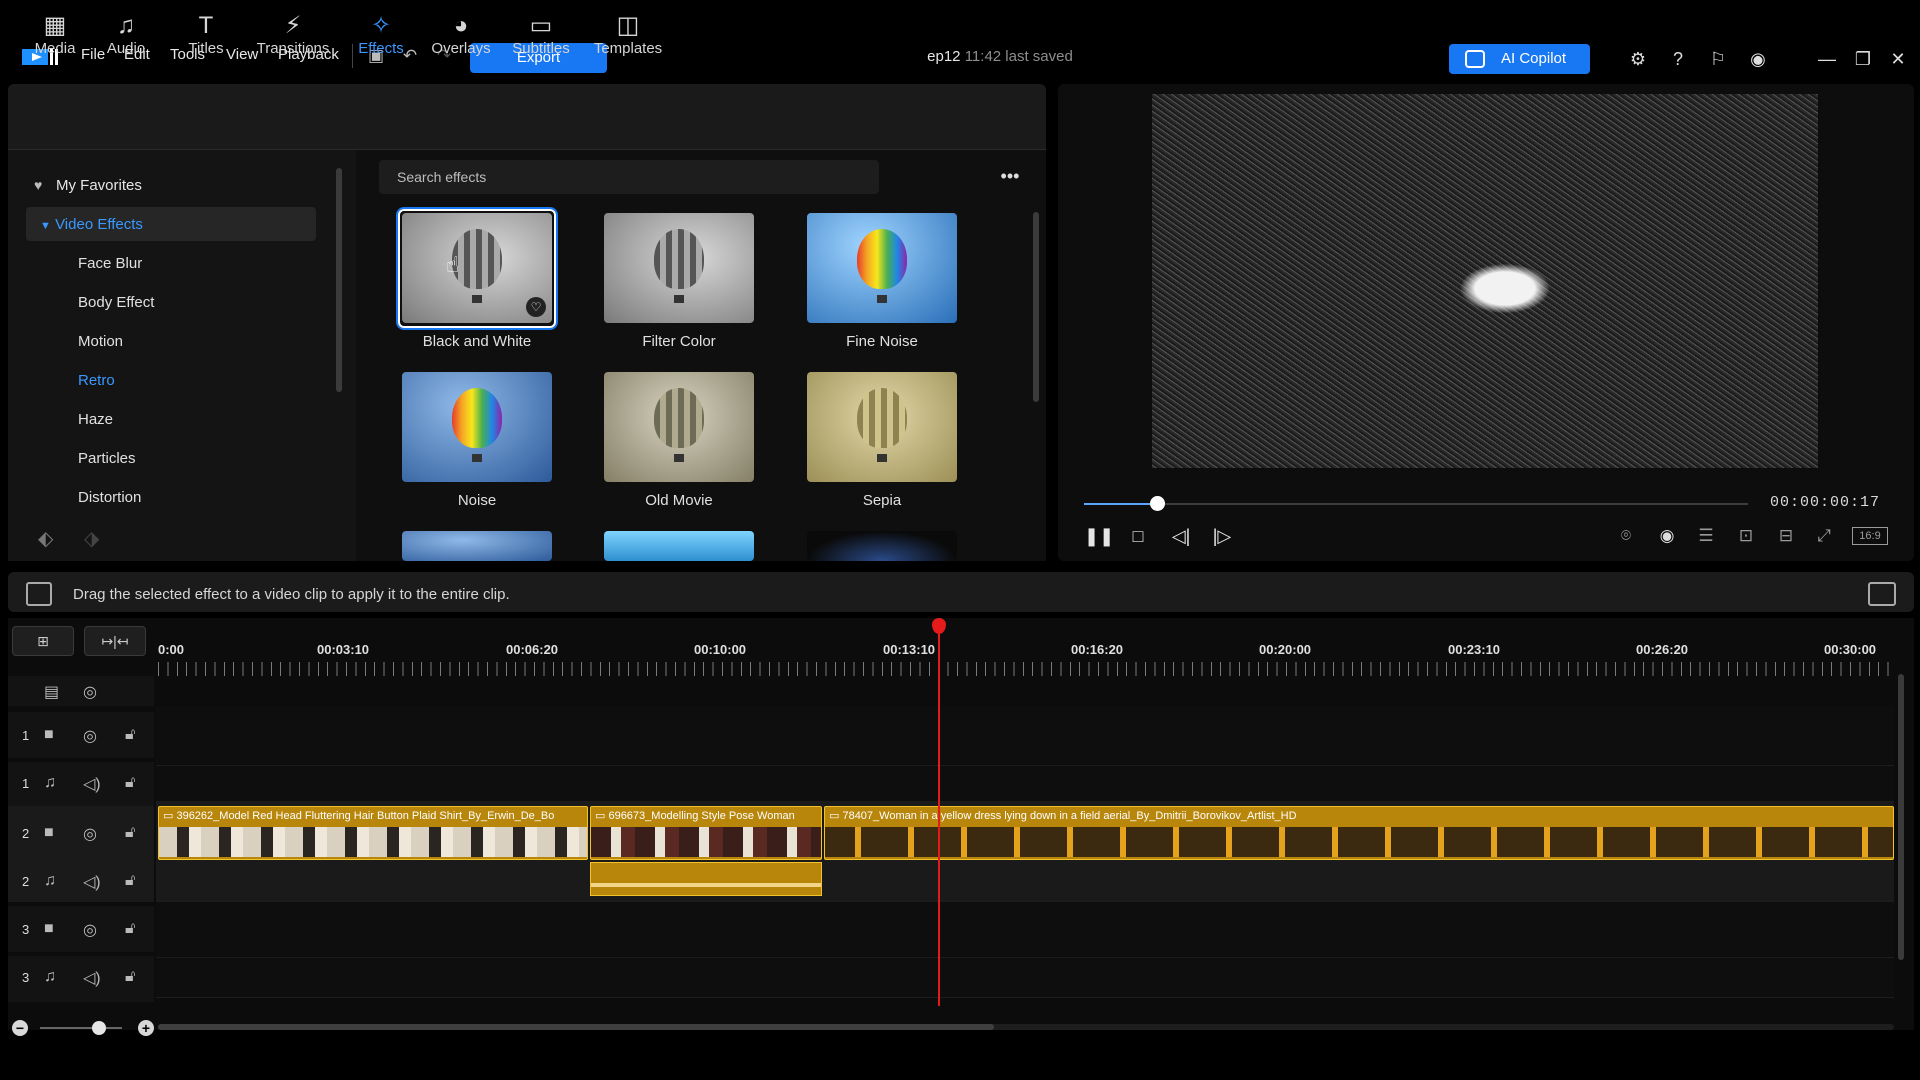 The image size is (1920, 1080). Describe the element at coordinates (116, 302) in the screenshot. I see `tree-item-body-effect: Body Effect` at that location.